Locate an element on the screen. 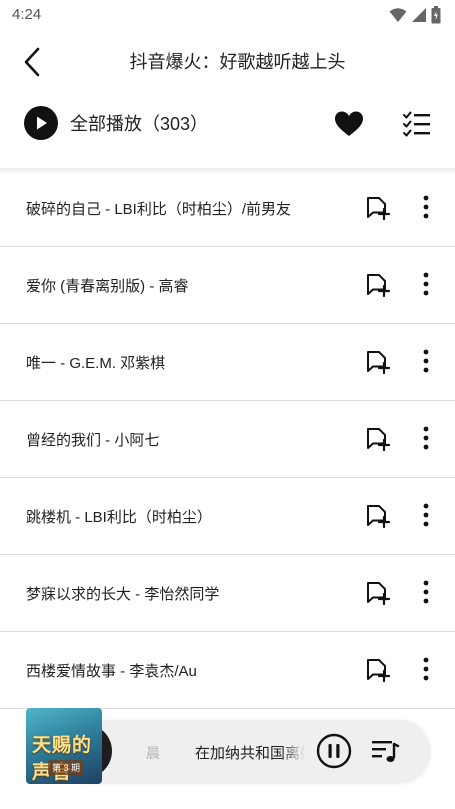 Image resolution: width=455 pixels, height=809 pixels. song-row: 曾经的我们 - 小阿七 is located at coordinates (227, 439).